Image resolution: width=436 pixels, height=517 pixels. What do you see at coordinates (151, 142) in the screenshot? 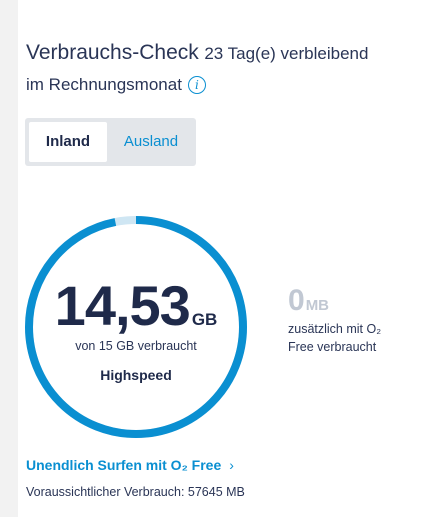
I see `tab-ausland: Ausland` at bounding box center [151, 142].